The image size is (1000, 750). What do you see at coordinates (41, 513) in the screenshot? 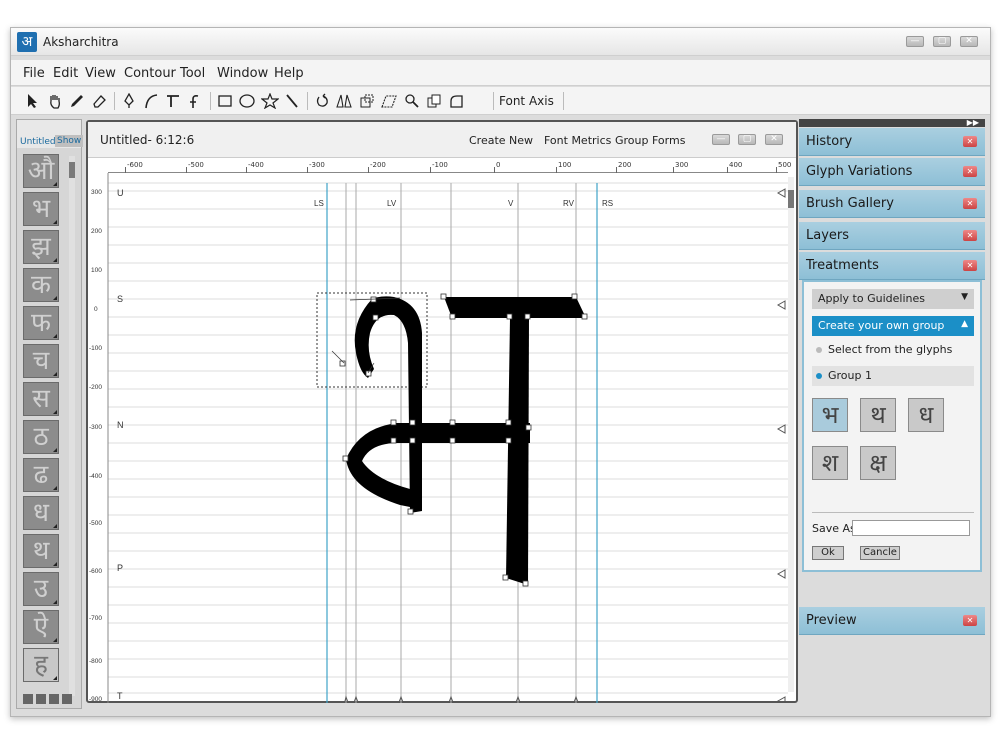
I see `glyph-tile: ध` at bounding box center [41, 513].